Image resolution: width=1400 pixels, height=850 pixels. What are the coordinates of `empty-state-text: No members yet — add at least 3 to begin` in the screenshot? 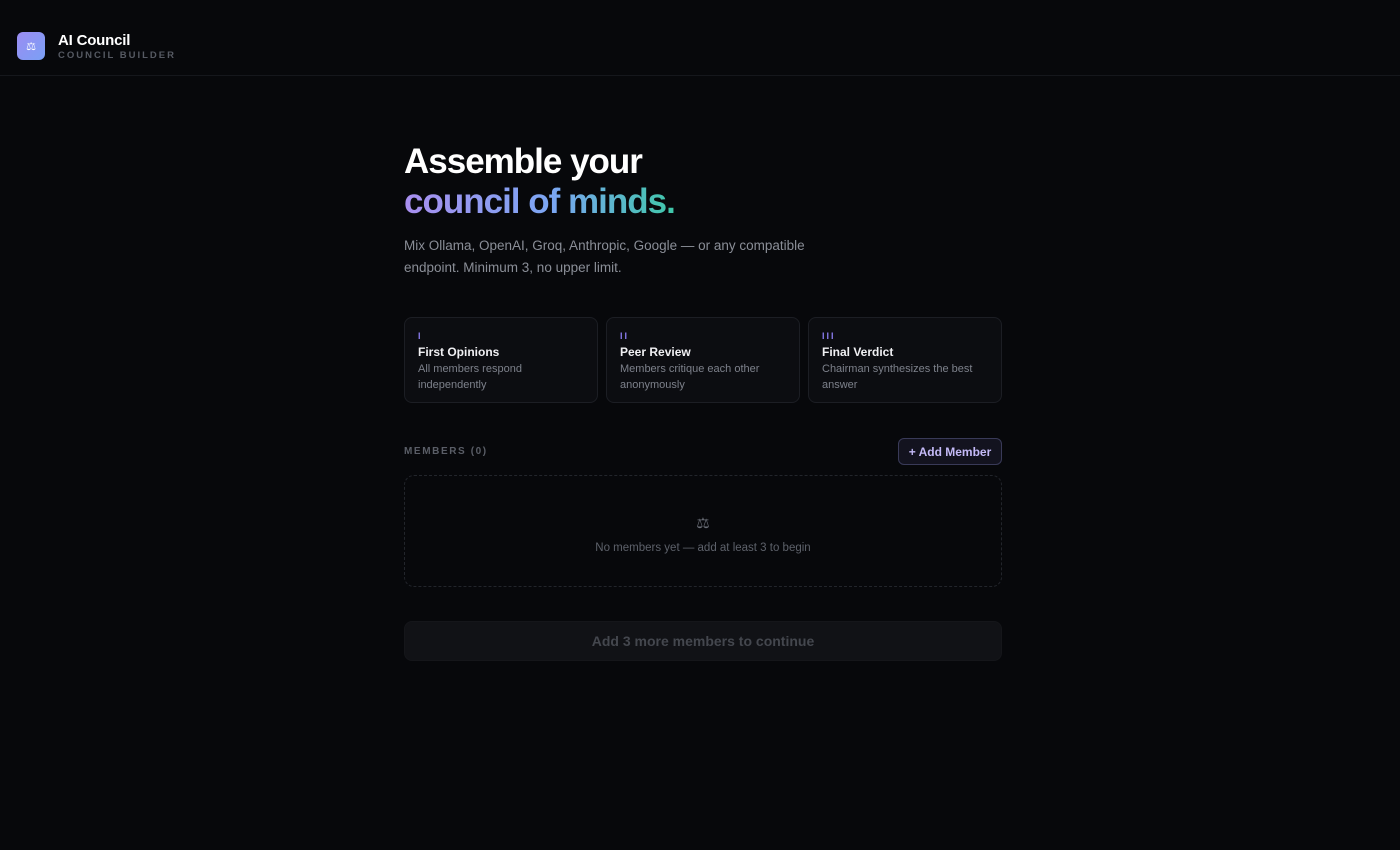 It's located at (703, 548).